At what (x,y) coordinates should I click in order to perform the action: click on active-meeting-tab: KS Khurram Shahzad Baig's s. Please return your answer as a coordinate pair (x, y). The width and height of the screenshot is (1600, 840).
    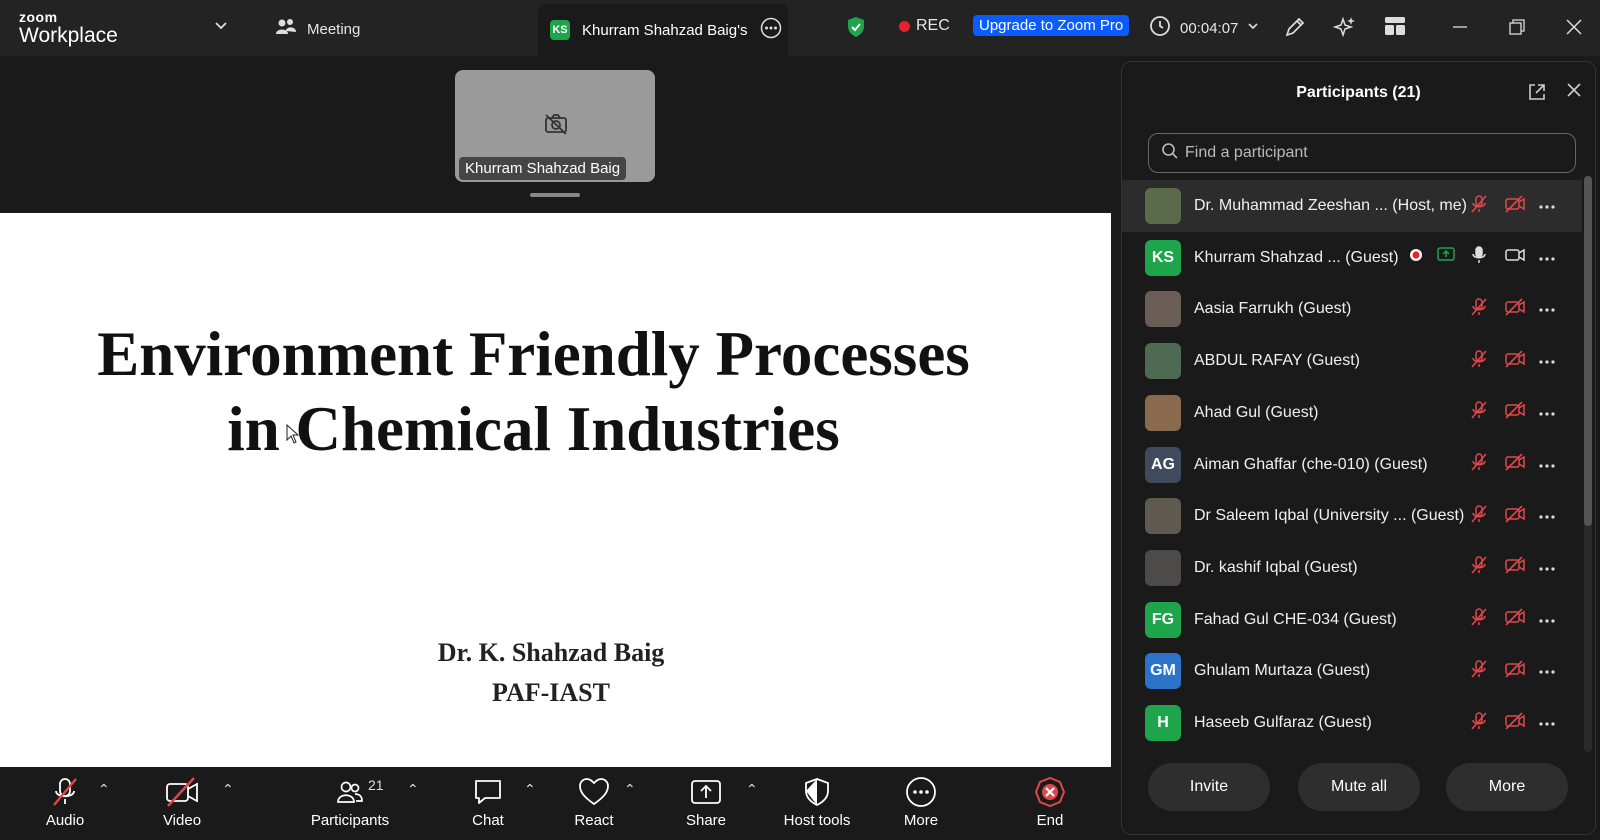
    Looking at the image, I should click on (663, 30).